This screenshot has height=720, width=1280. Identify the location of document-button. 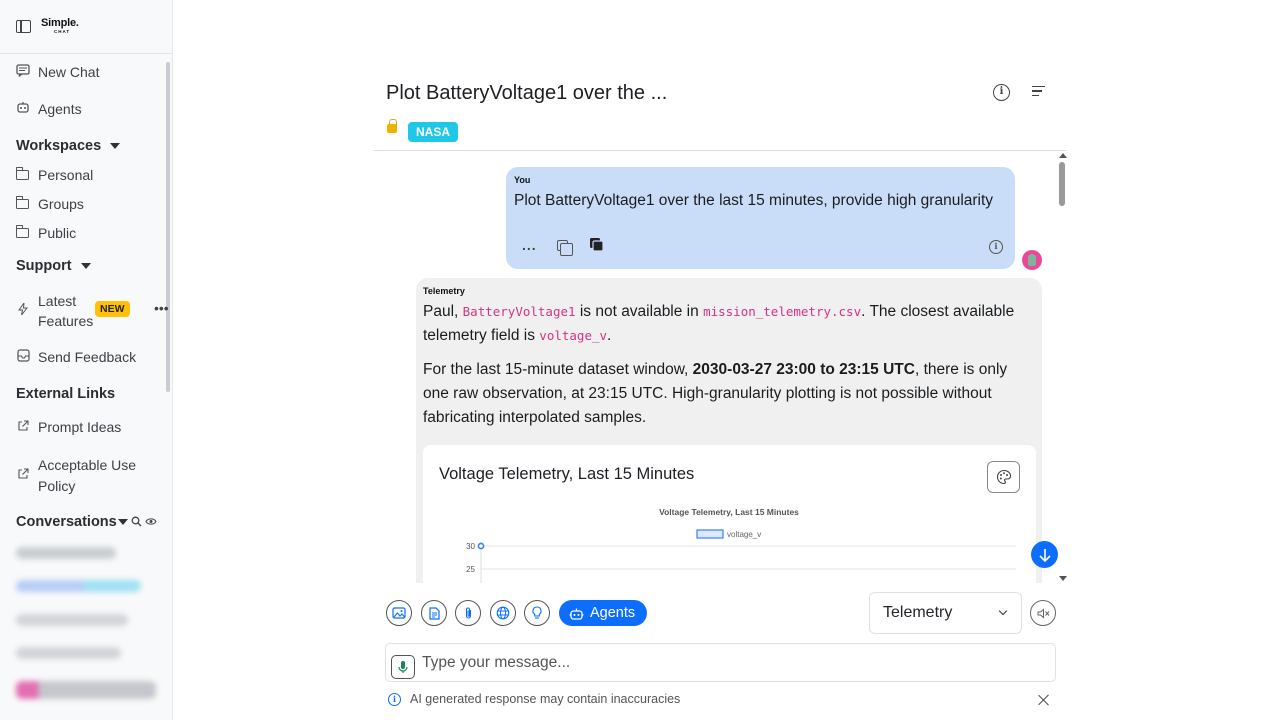
(434, 613).